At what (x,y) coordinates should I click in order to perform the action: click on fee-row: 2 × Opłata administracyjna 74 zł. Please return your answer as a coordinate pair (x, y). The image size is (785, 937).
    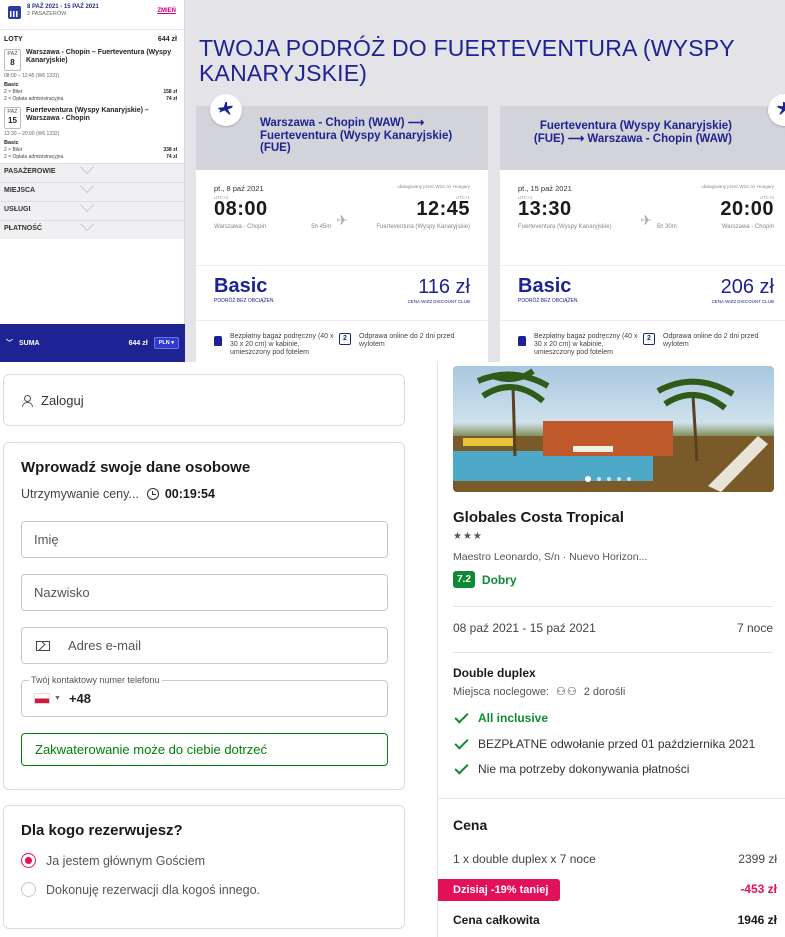
    Looking at the image, I should click on (92, 157).